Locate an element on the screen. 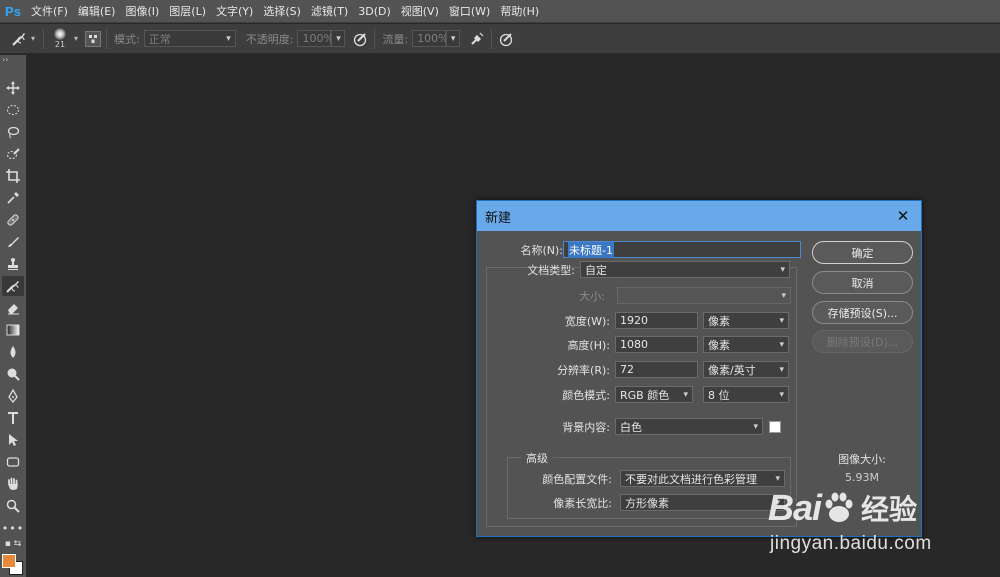 The height and width of the screenshot is (577, 1000). background-contents-select: 白色 ▾ is located at coordinates (689, 426).